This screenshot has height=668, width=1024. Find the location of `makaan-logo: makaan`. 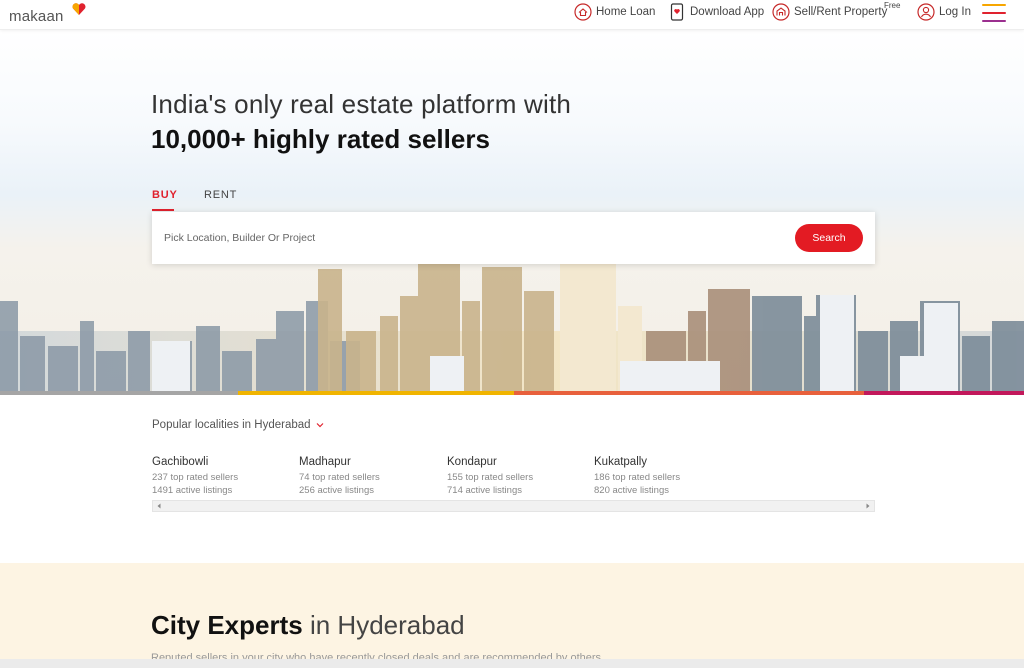

makaan-logo: makaan is located at coordinates (47, 14).